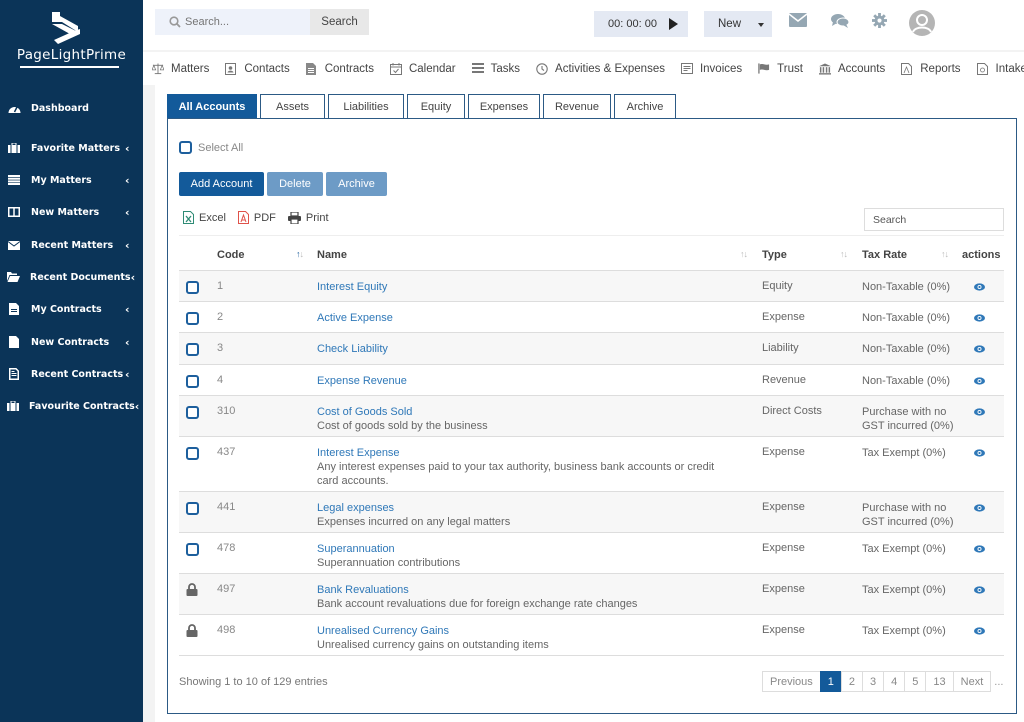 This screenshot has height=722, width=1024. What do you see at coordinates (71, 342) in the screenshot?
I see `sidebar-item-new-contracts: New Contracts ‹` at bounding box center [71, 342].